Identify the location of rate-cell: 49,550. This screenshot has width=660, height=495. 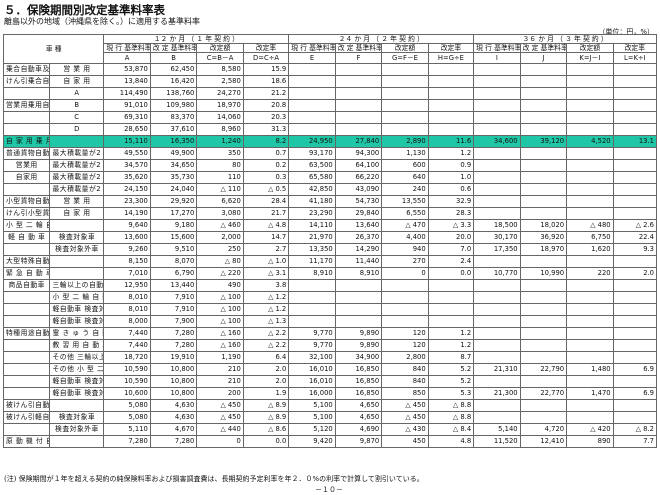
(127, 153).